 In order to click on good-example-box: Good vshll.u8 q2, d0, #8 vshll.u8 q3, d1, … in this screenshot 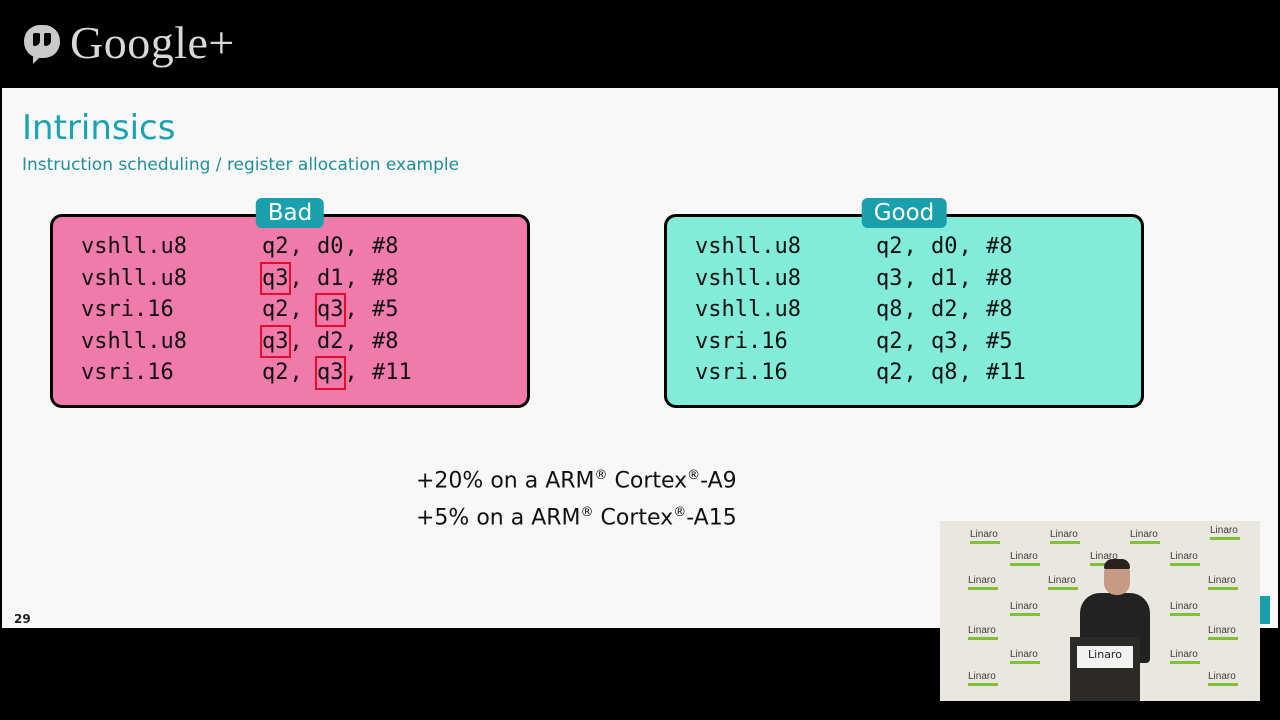, I will do `click(904, 303)`.